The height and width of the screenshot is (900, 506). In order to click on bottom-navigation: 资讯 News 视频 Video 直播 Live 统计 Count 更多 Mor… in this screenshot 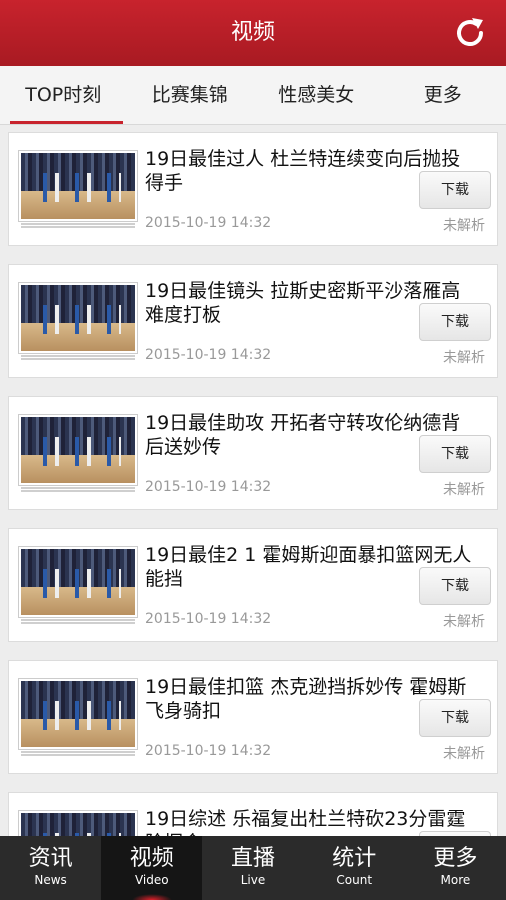, I will do `click(253, 868)`.